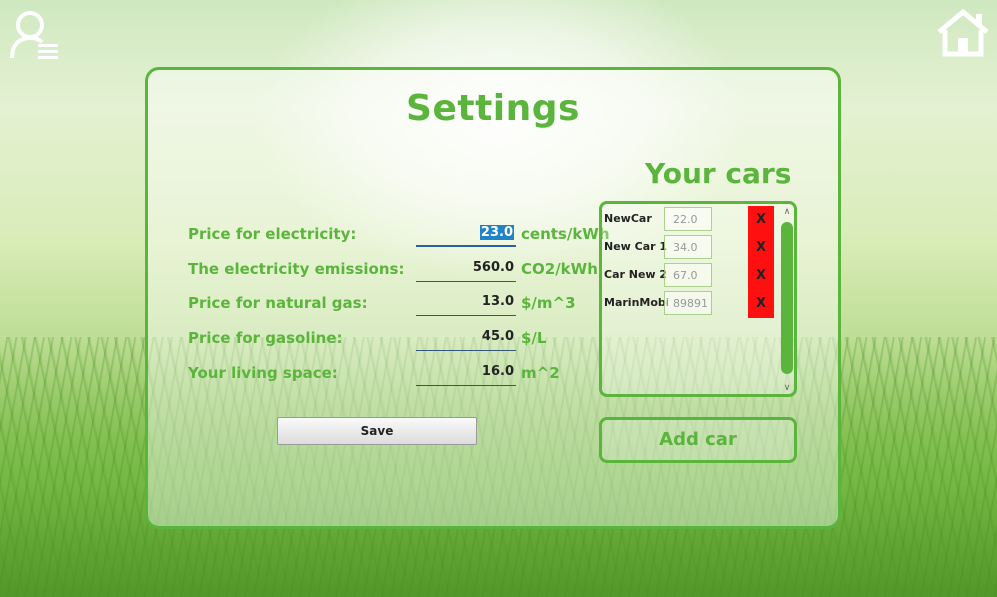 The image size is (997, 597). I want to click on field-row-electricity-price: Price for electricity: 23.0 cents/kWh, so click(399, 236).